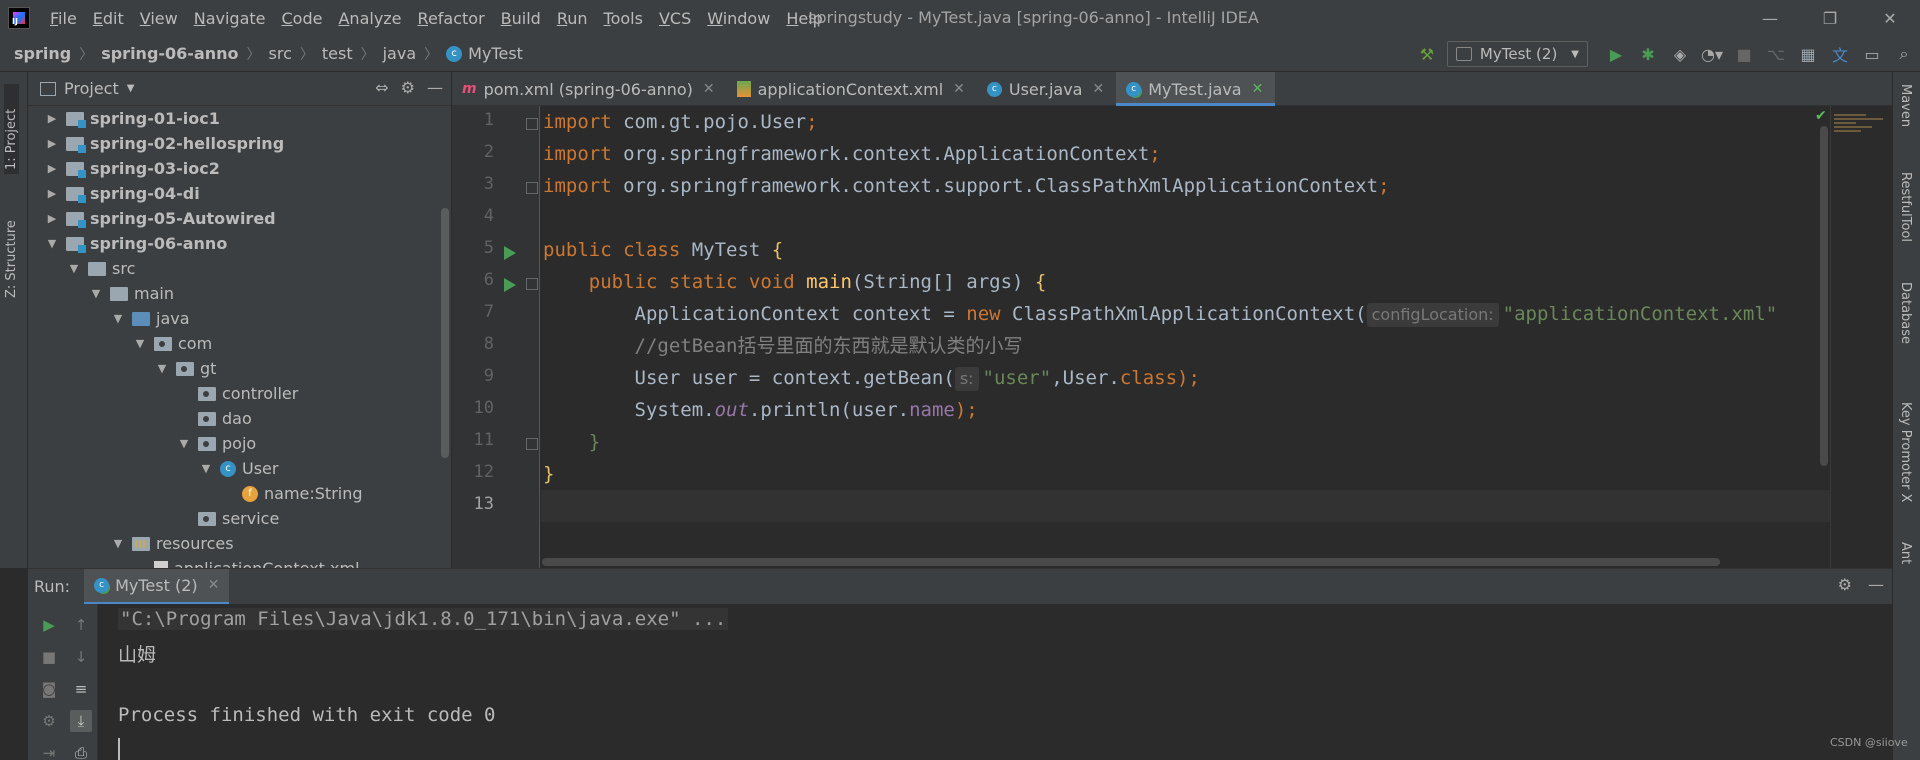  I want to click on breadcrumb-java: java, so click(400, 53).